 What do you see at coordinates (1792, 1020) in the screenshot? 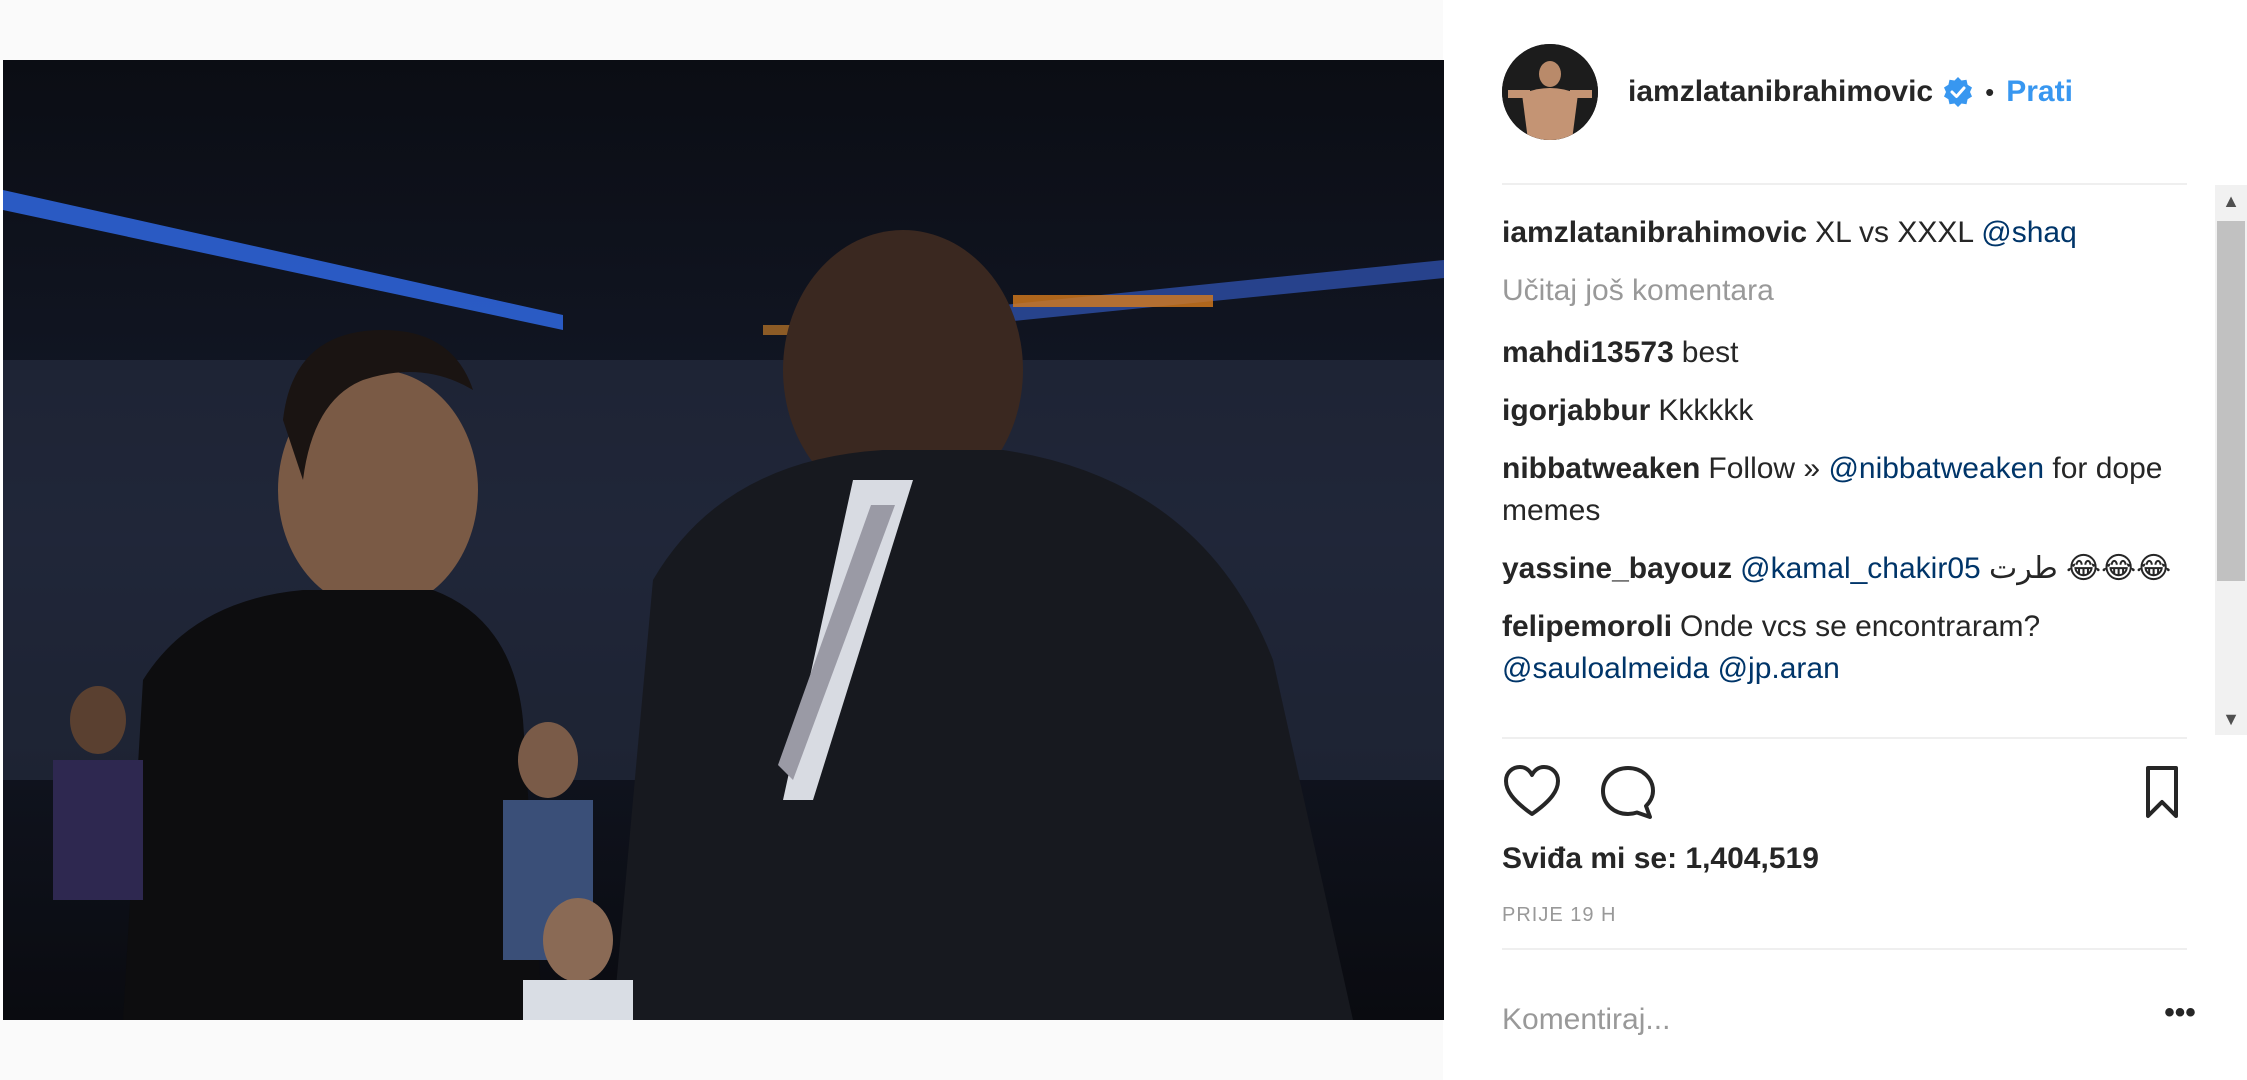
I see `comment-input` at bounding box center [1792, 1020].